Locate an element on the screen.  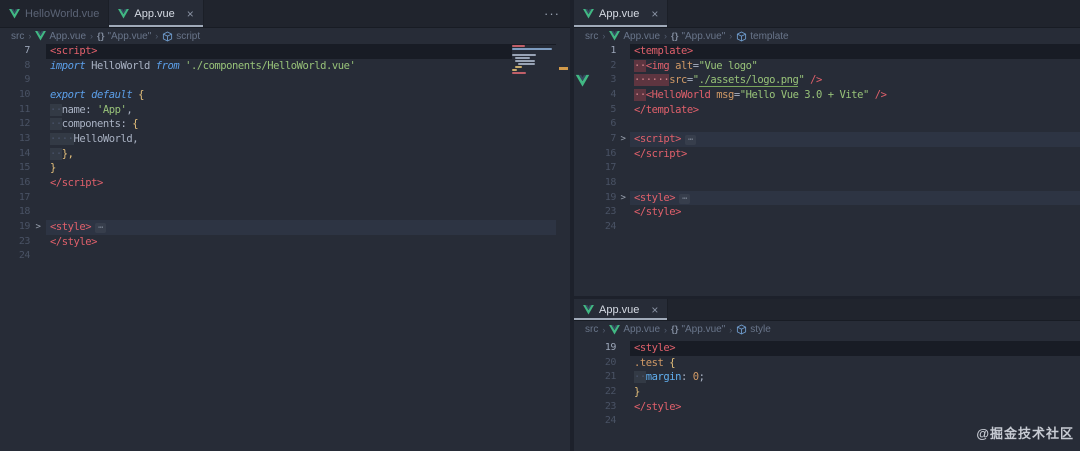
tab-helloworld-vue: HelloWorld.vue is located at coordinates (55, 13).